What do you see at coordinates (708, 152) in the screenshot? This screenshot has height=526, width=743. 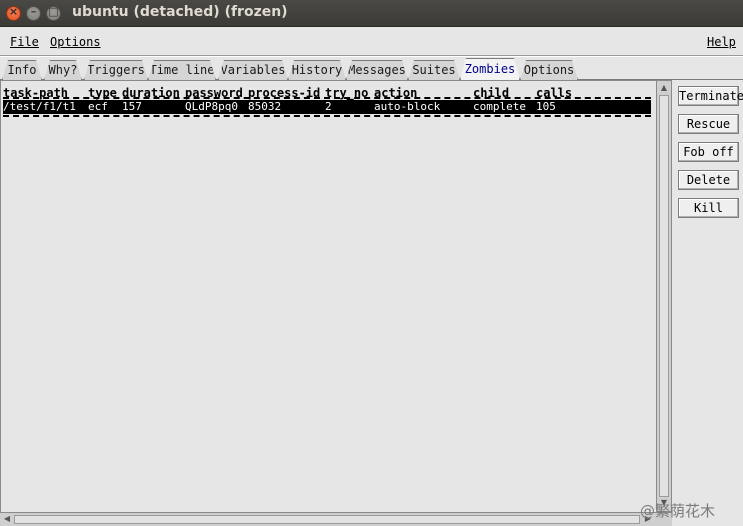 I see `fob-off-button: Fob off` at bounding box center [708, 152].